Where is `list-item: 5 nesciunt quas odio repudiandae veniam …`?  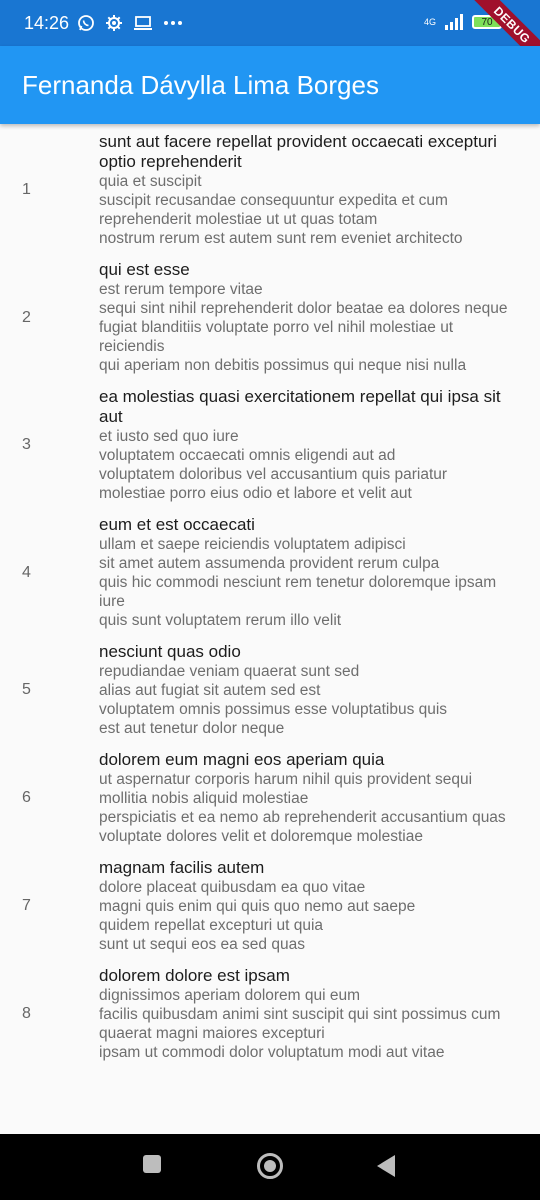
list-item: 5 nesciunt quas odio repudiandae veniam … is located at coordinates (270, 688).